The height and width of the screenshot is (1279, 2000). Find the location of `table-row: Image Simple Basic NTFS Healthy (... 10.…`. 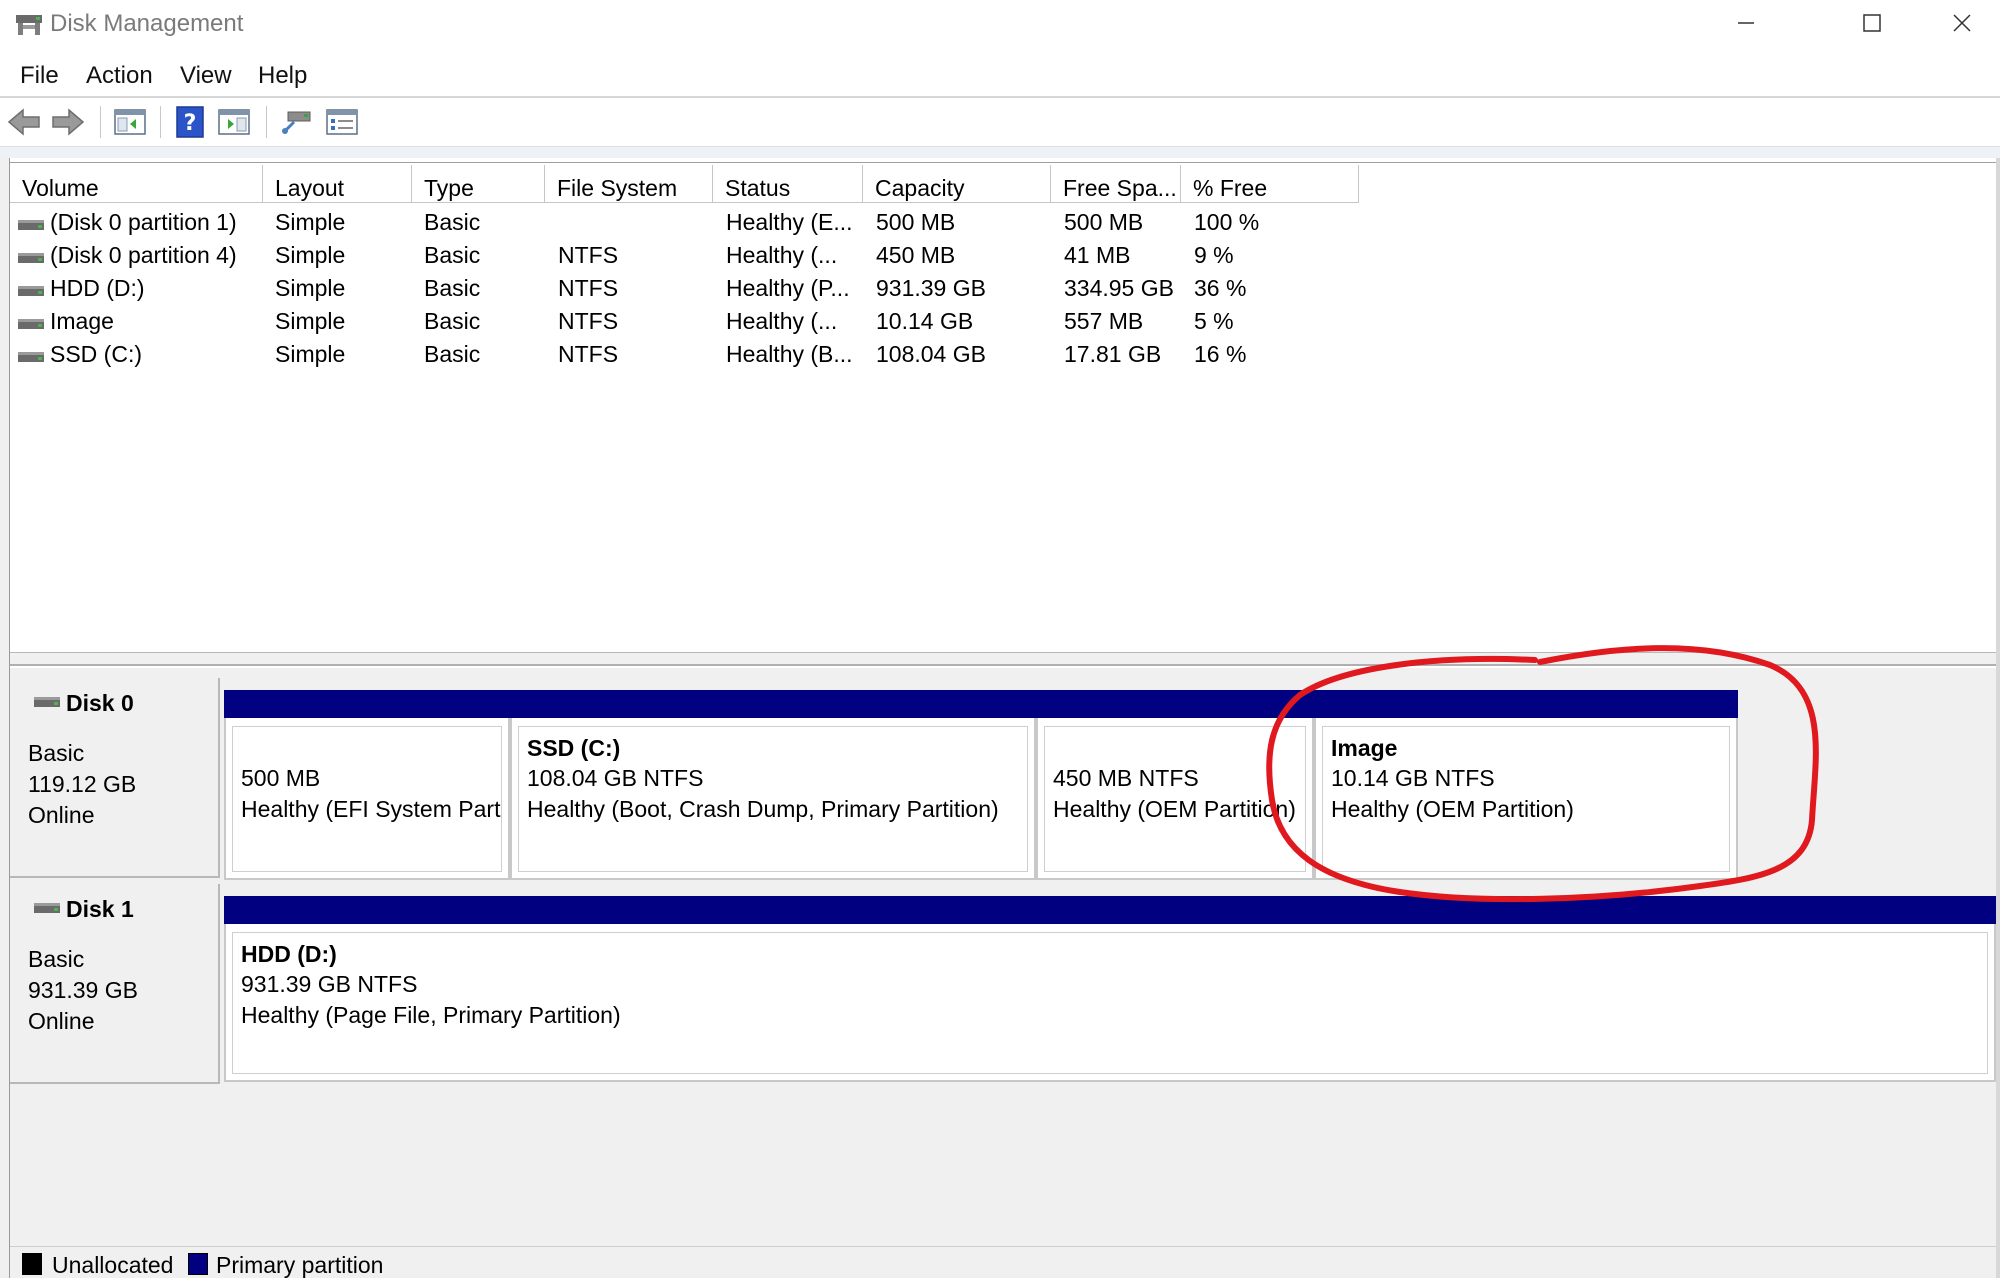

table-row: Image Simple Basic NTFS Healthy (... 10.… is located at coordinates (1003, 322).